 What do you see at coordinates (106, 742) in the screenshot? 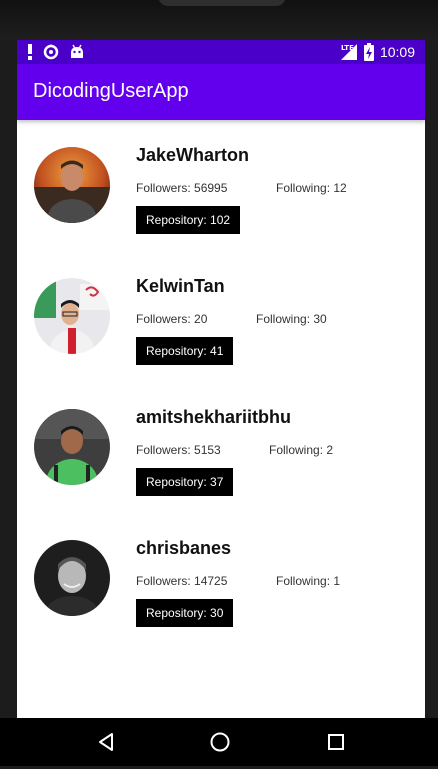
I see `back-icon` at bounding box center [106, 742].